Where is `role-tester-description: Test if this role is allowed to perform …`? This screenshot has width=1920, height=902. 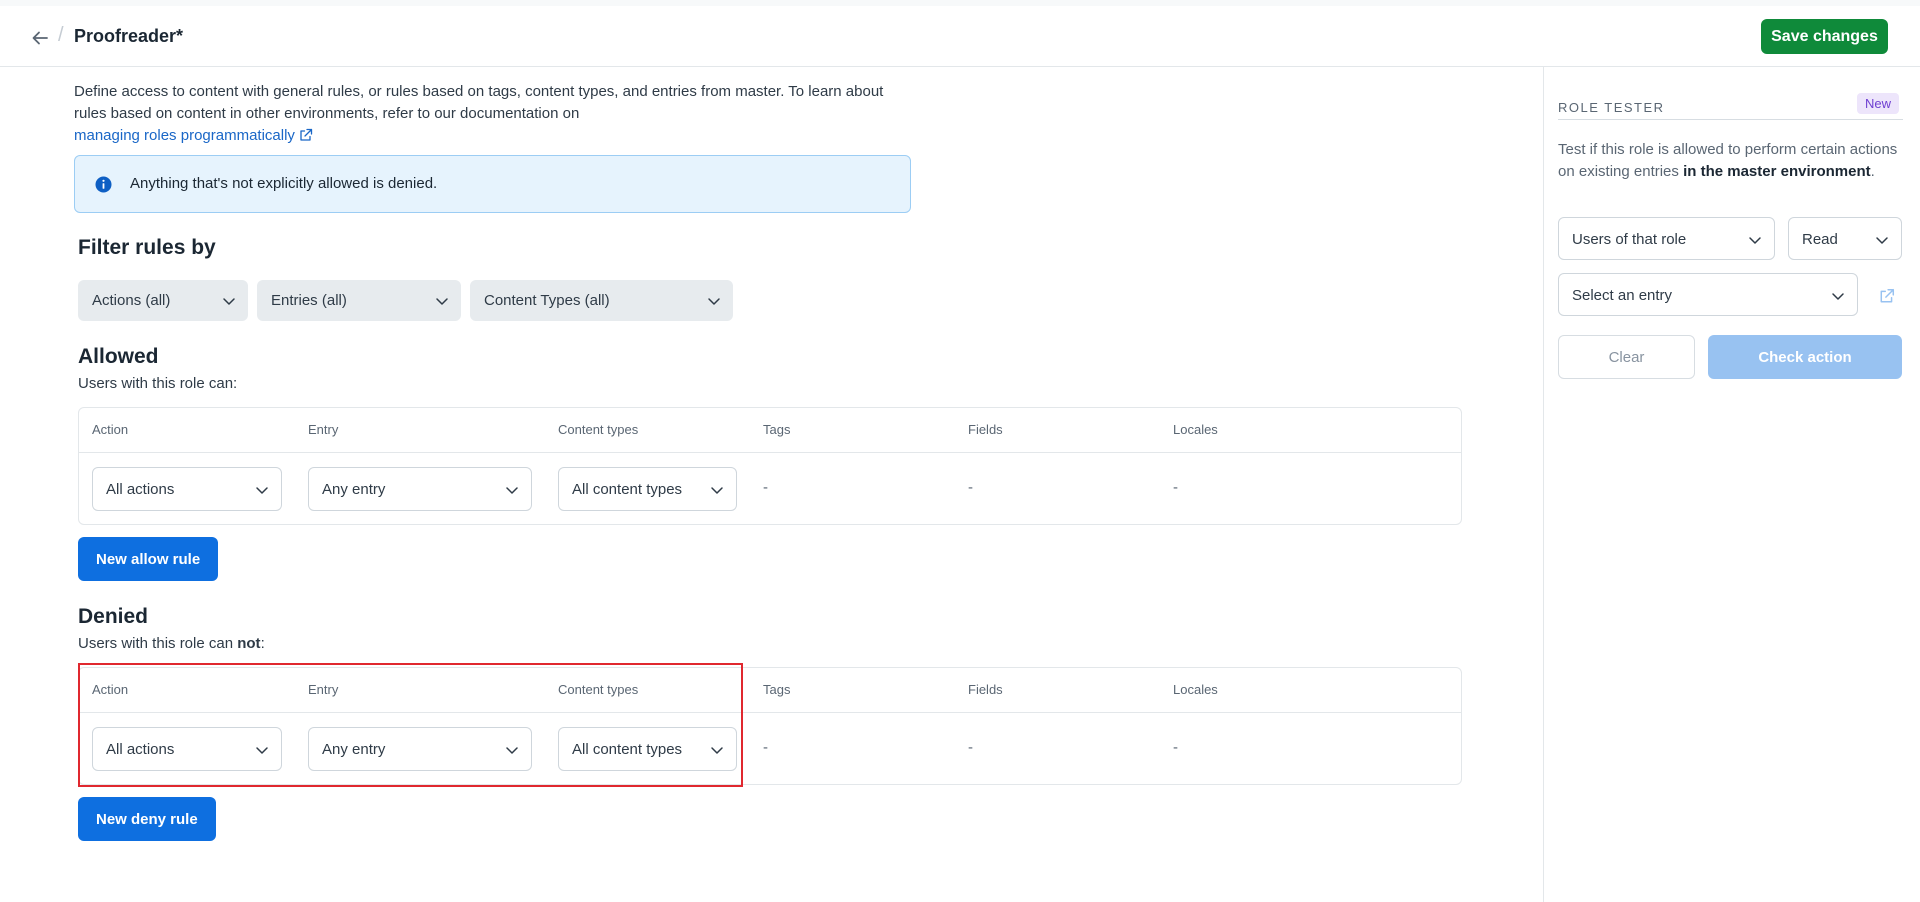 role-tester-description: Test if this role is allowed to perform … is located at coordinates (1730, 161).